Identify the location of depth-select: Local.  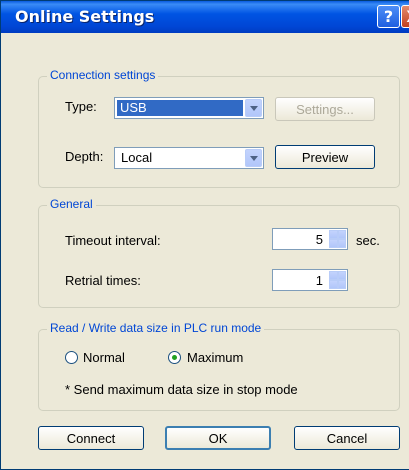
(189, 158).